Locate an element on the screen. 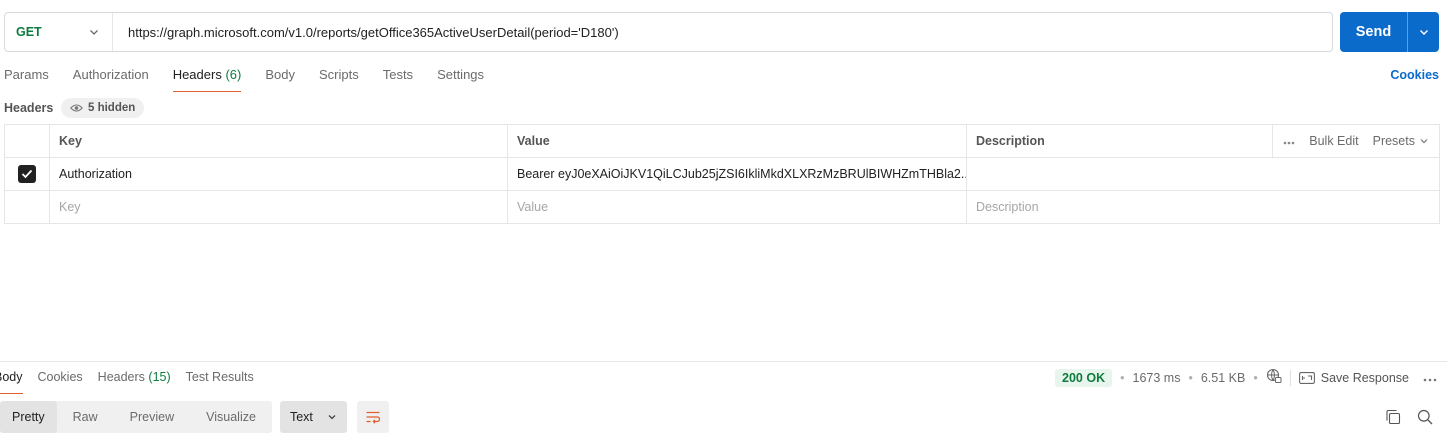 The image size is (1447, 435). table-header-row: Key Value Description Bulk Edit Presets is located at coordinates (722, 141).